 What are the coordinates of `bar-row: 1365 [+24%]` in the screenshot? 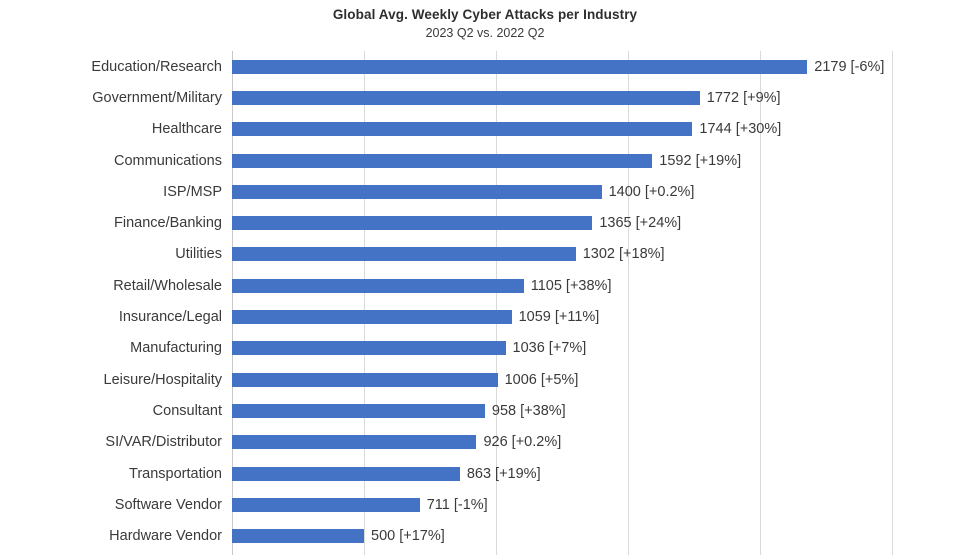 It's located at (601, 223).